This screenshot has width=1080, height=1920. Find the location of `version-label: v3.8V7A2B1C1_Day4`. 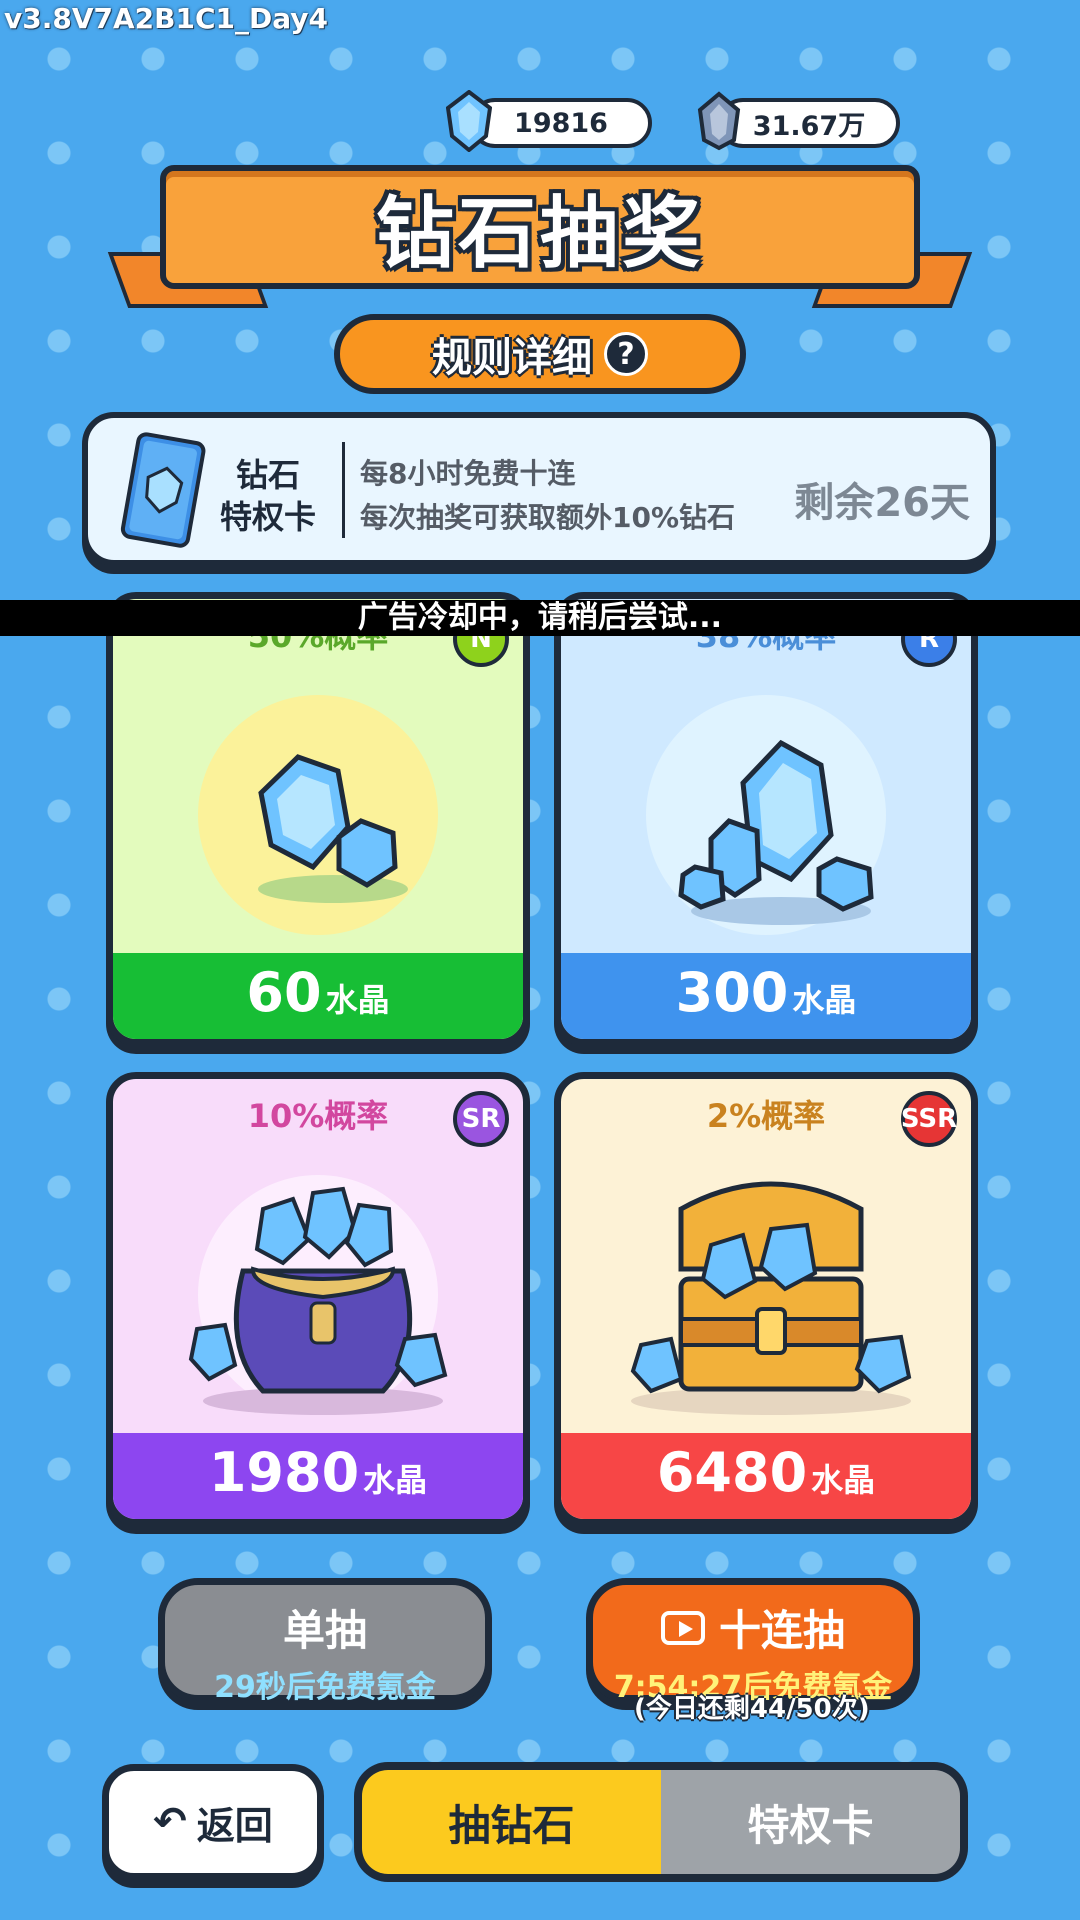

version-label: v3.8V7A2B1C1_Day4 is located at coordinates (166, 18).